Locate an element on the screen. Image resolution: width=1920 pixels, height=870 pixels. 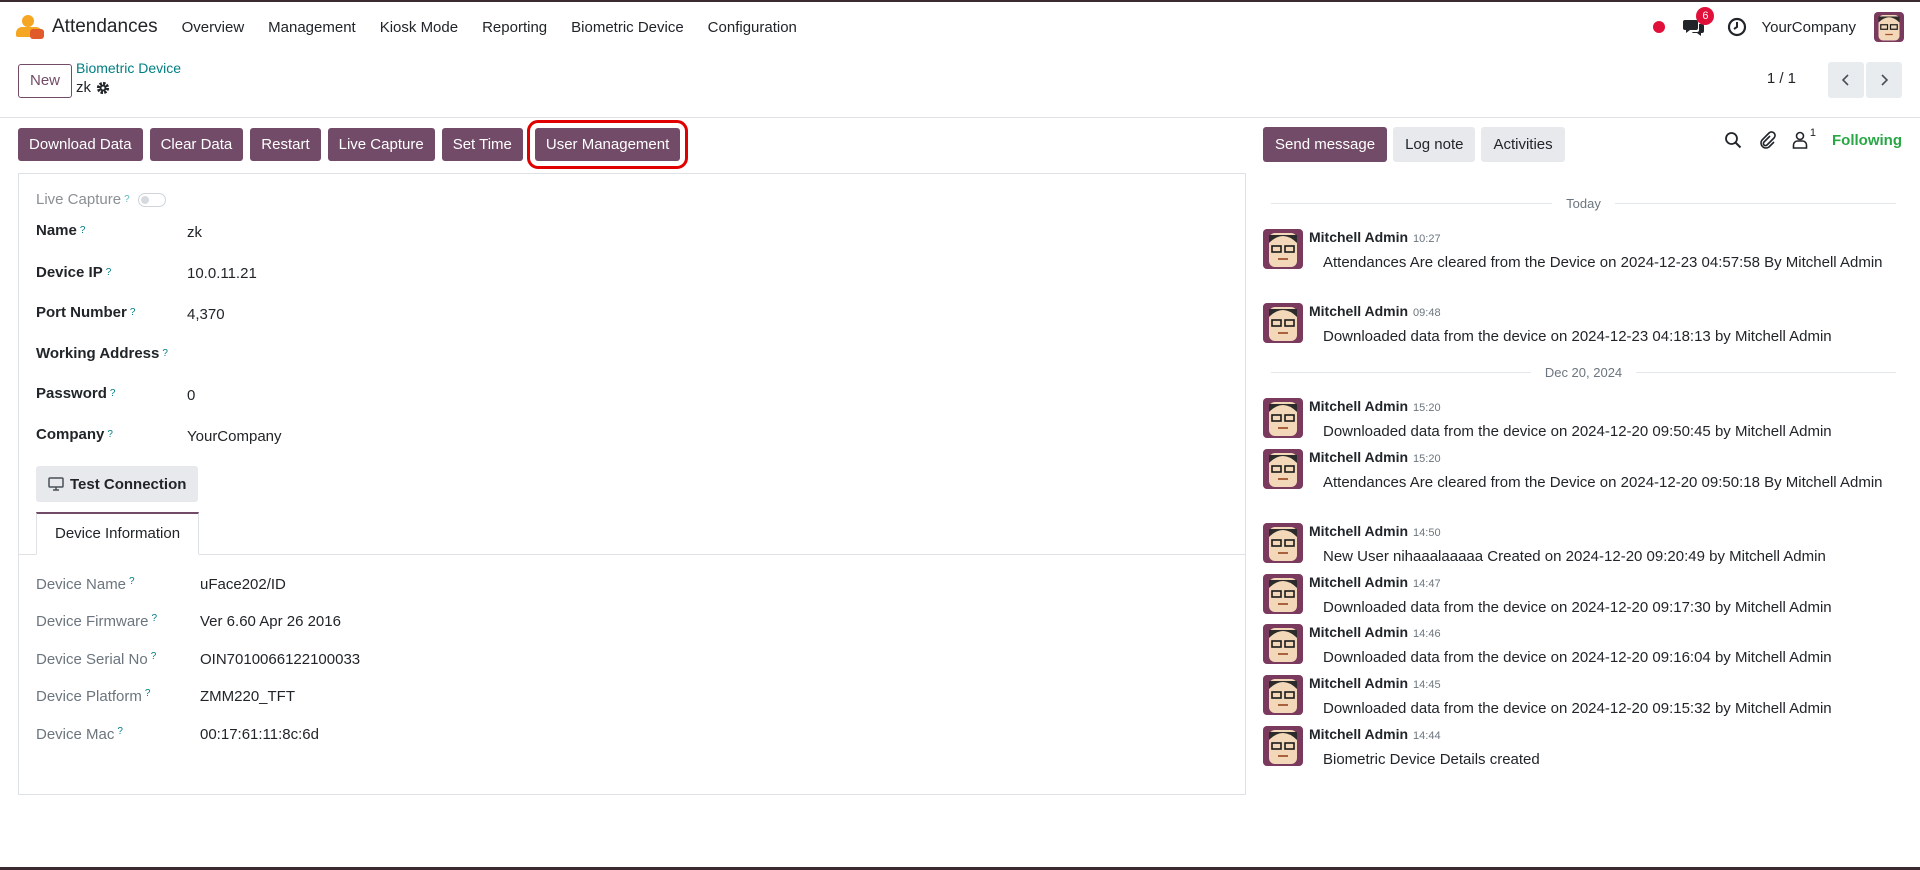
clock-icon is located at coordinates (1737, 27).